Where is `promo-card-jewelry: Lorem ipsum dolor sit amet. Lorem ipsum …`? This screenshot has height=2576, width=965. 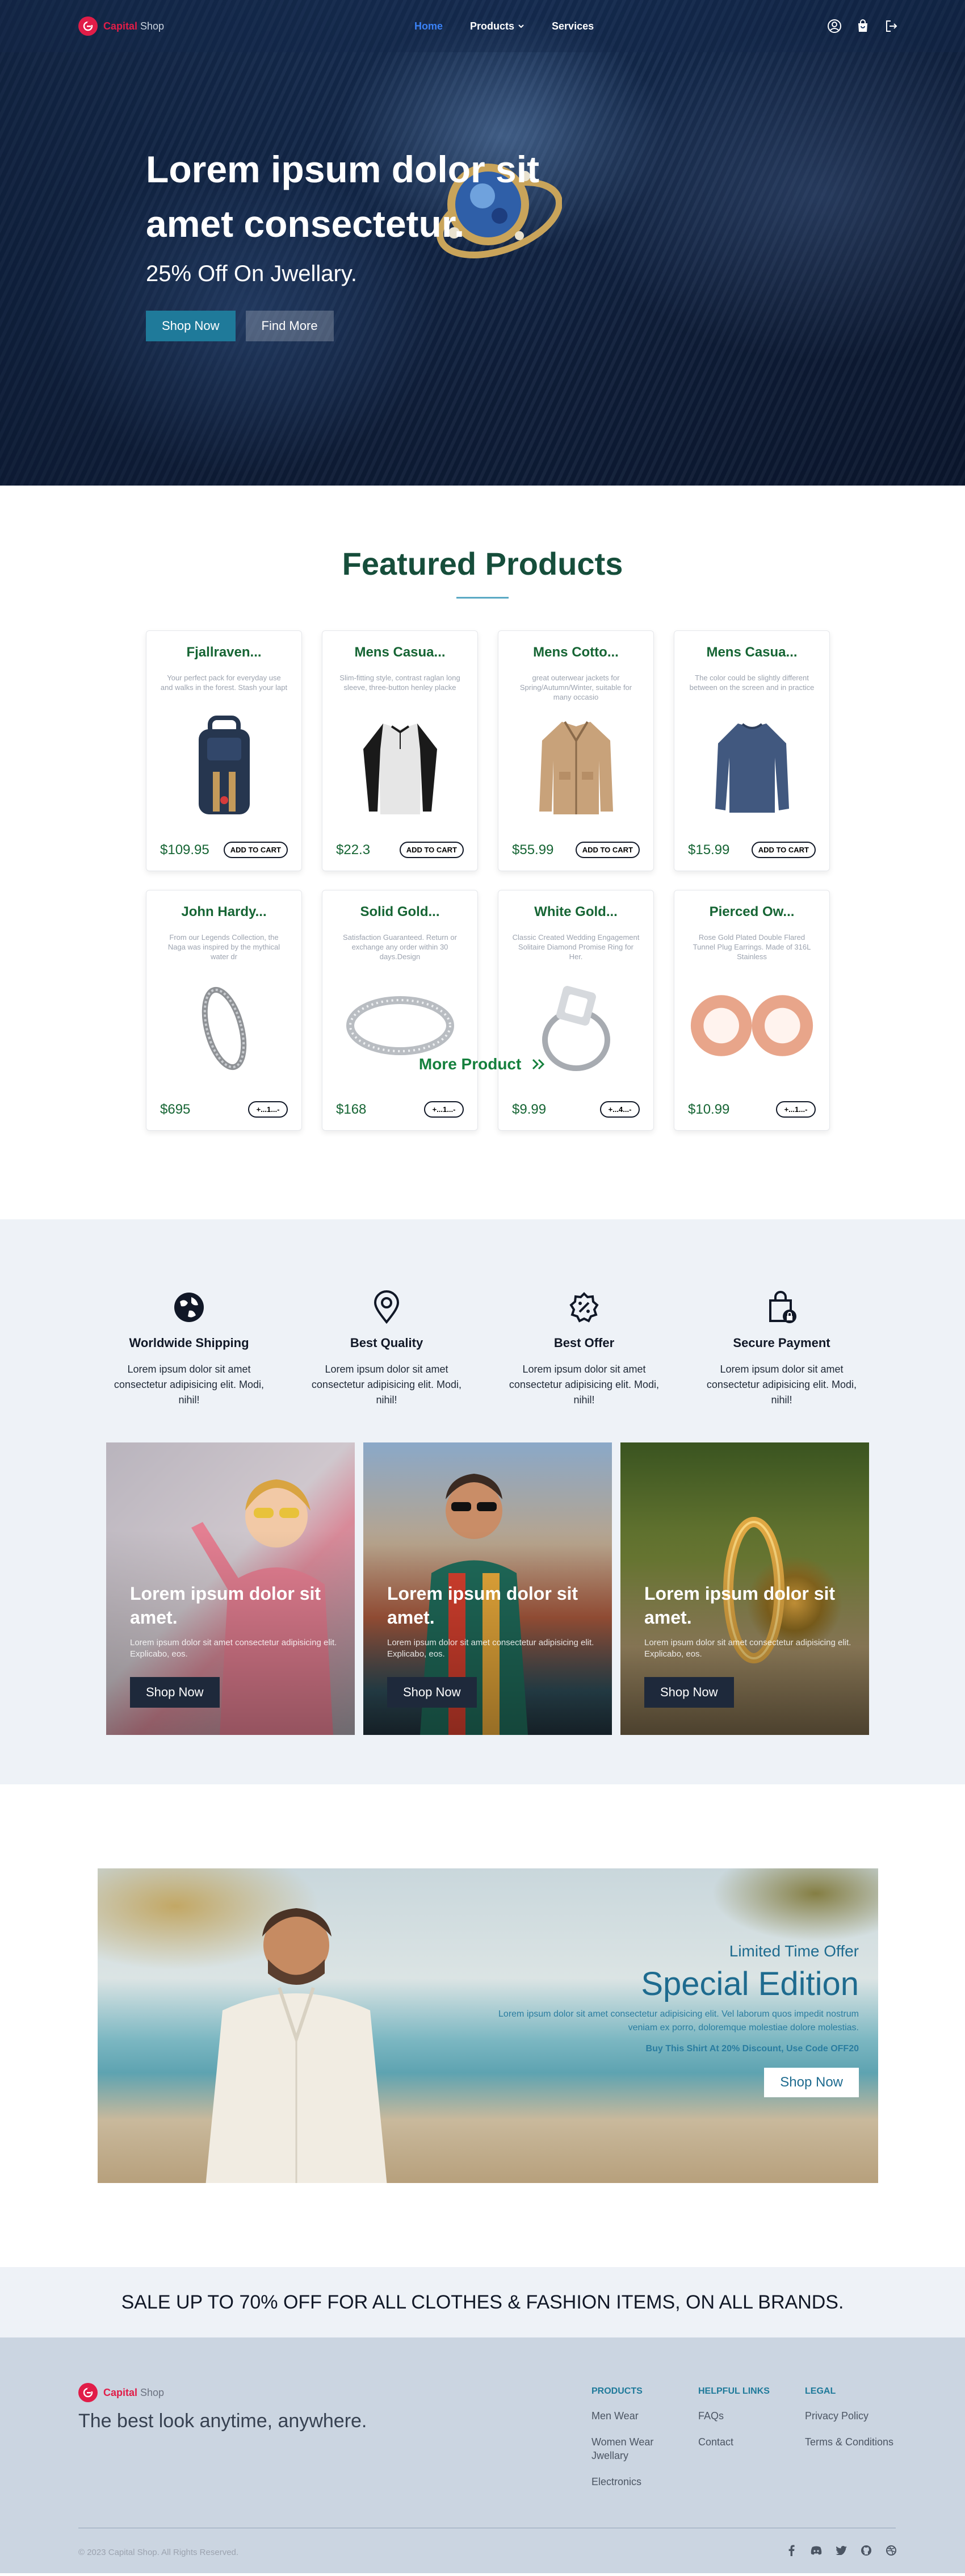 promo-card-jewelry: Lorem ipsum dolor sit amet. Lorem ipsum … is located at coordinates (744, 1588).